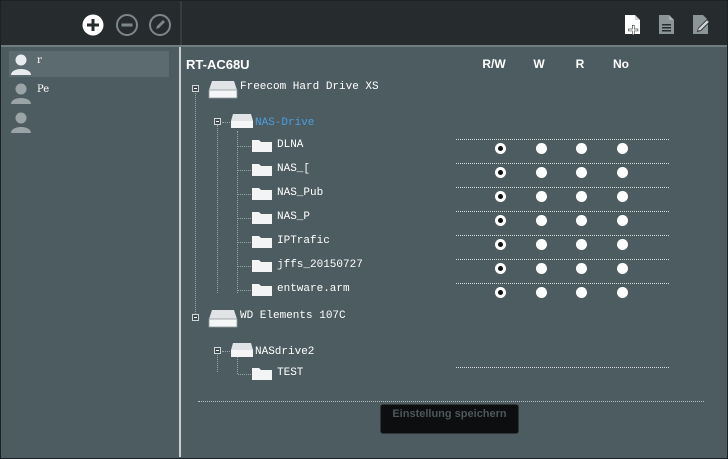  I want to click on drive-name: Freecom Hard Drive XS, so click(309, 87).